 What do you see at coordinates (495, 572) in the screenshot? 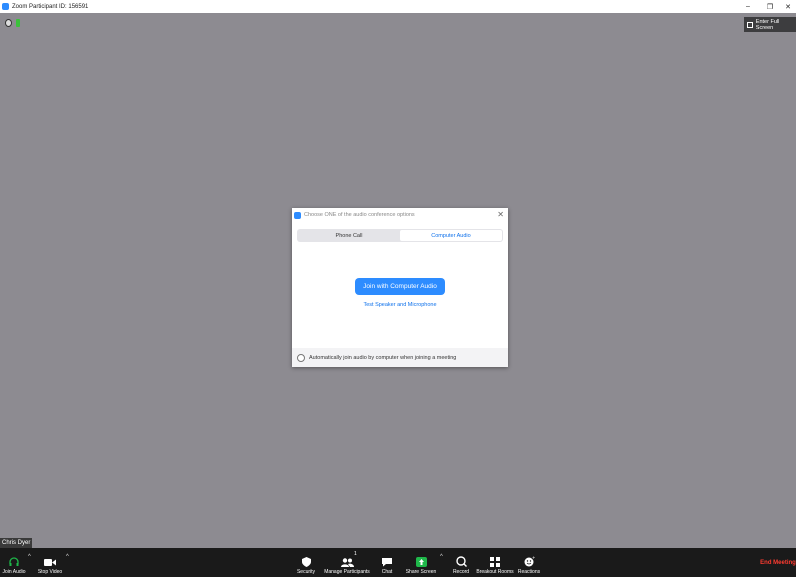
I see `breakout-rooms-label: Breakout Rooms` at bounding box center [495, 572].